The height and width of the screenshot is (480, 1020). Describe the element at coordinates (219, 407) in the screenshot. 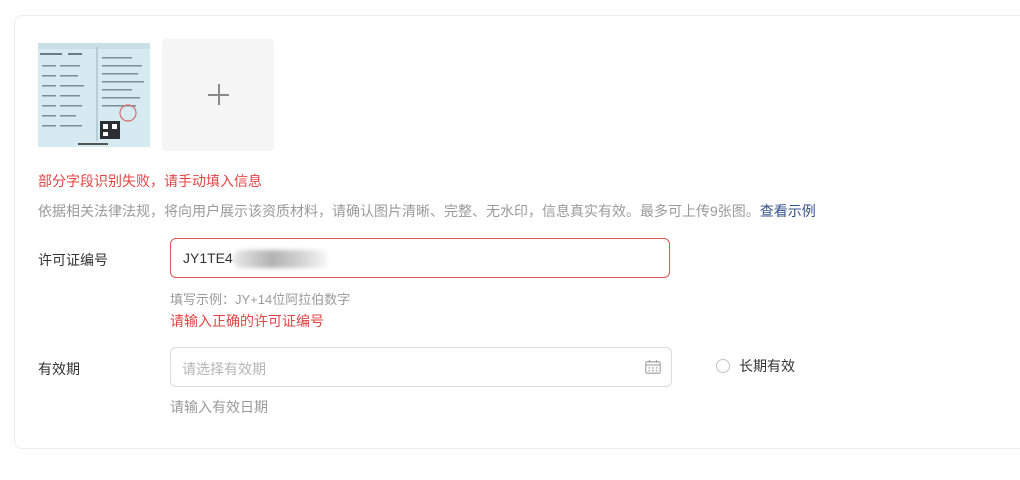

I see `validity-error: 请输入有效日期` at that location.